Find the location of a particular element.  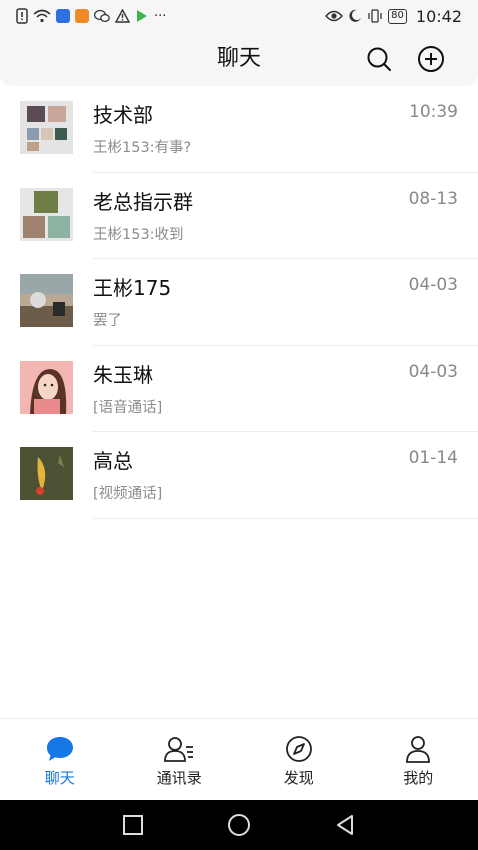

nav-label: 我的 is located at coordinates (418, 778).